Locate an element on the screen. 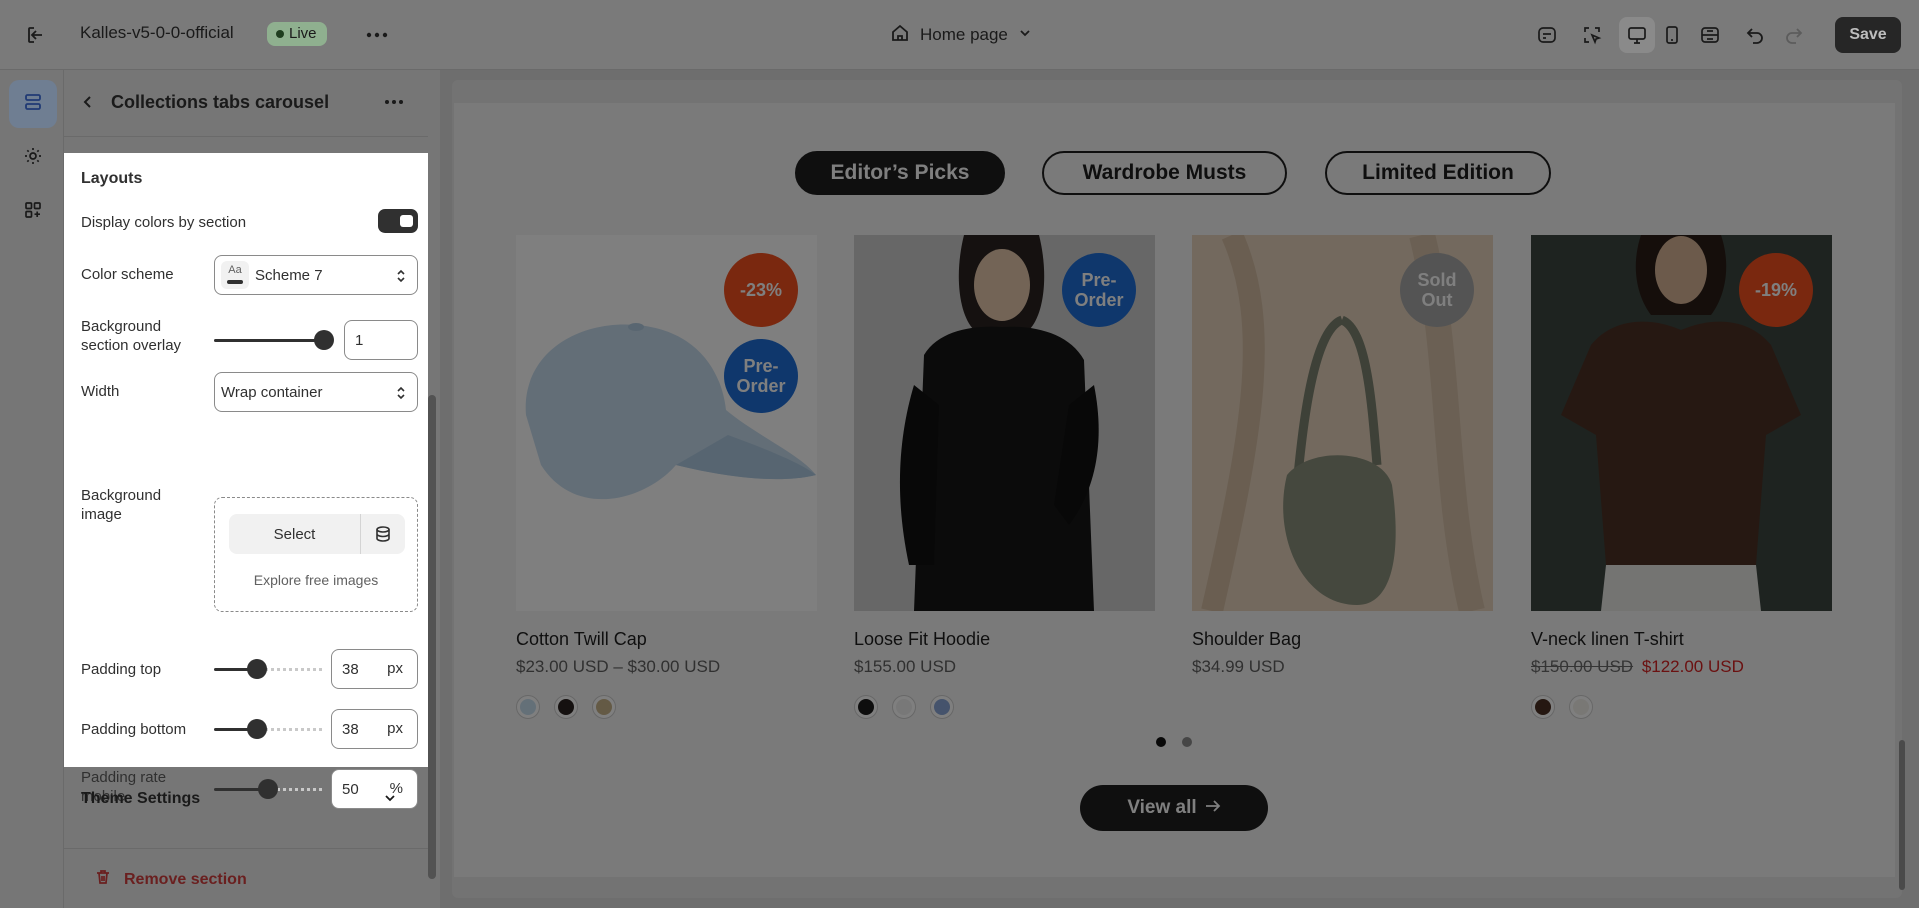  view-all-label: View all is located at coordinates (1162, 807).